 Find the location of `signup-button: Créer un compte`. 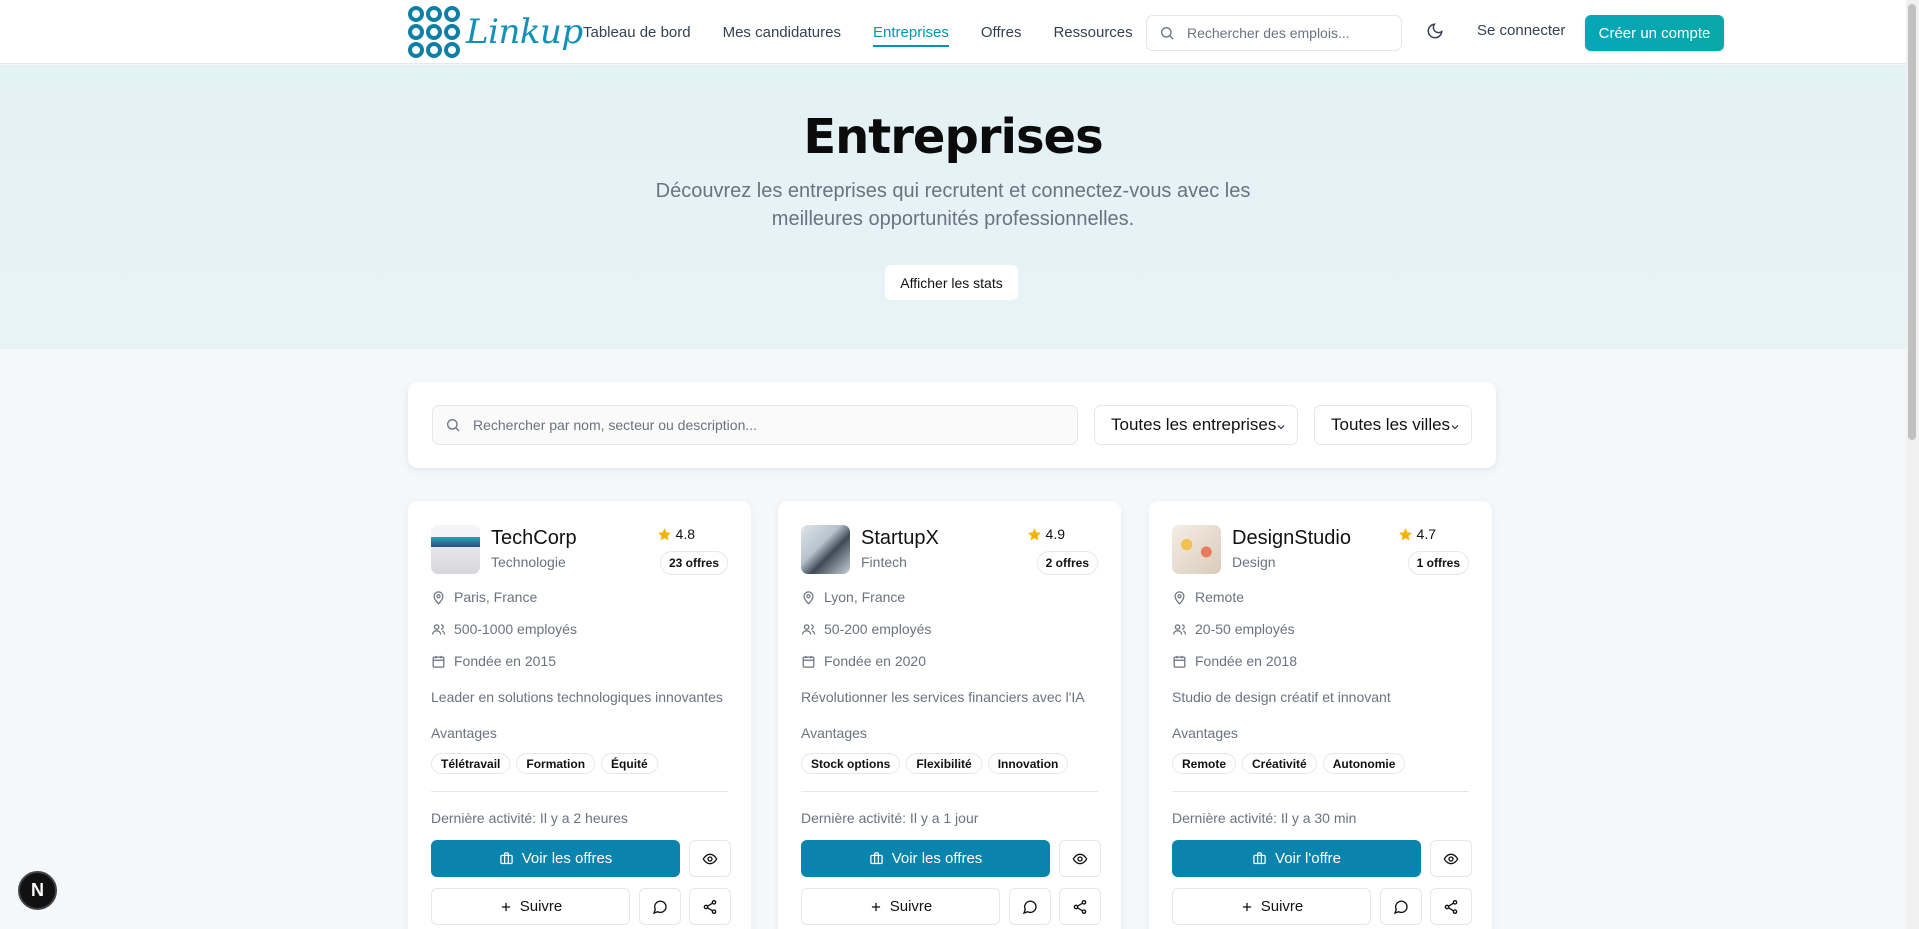

signup-button: Créer un compte is located at coordinates (1654, 33).